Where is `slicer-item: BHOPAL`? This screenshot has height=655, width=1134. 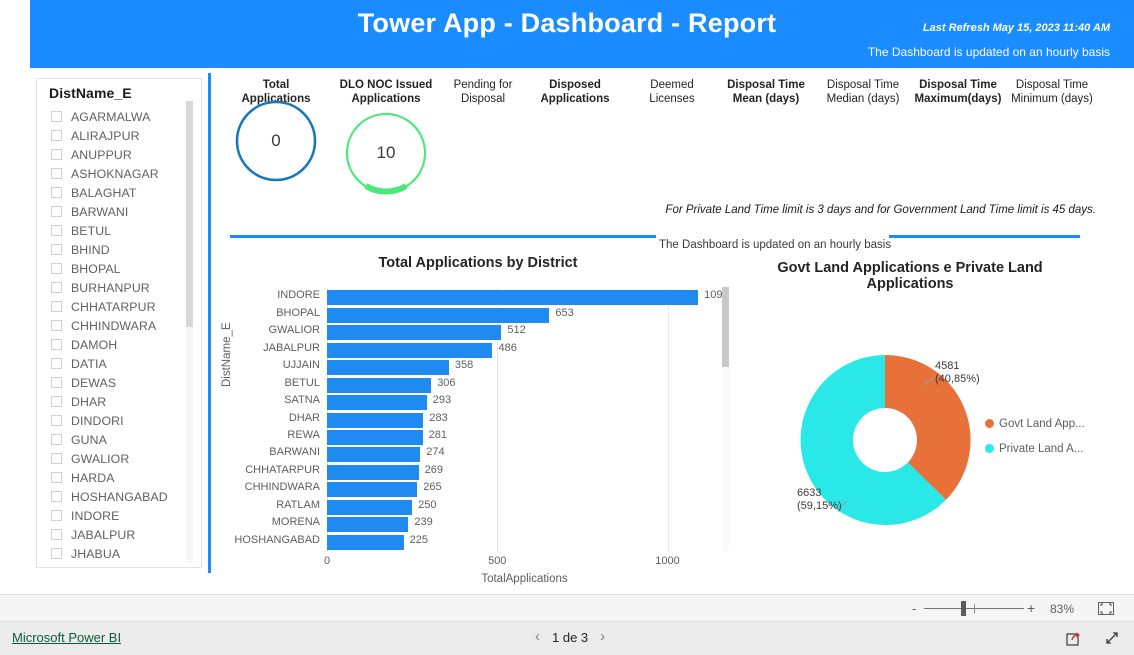
slicer-item: BHOPAL is located at coordinates (119, 268).